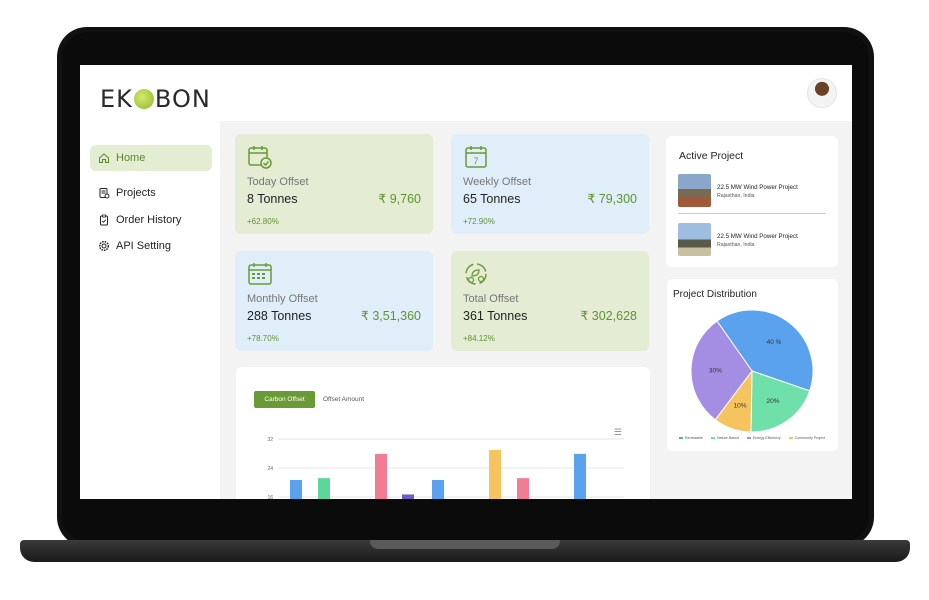 Image resolution: width=929 pixels, height=600 pixels. Describe the element at coordinates (136, 193) in the screenshot. I see `sidebar-item-label: Projects` at that location.